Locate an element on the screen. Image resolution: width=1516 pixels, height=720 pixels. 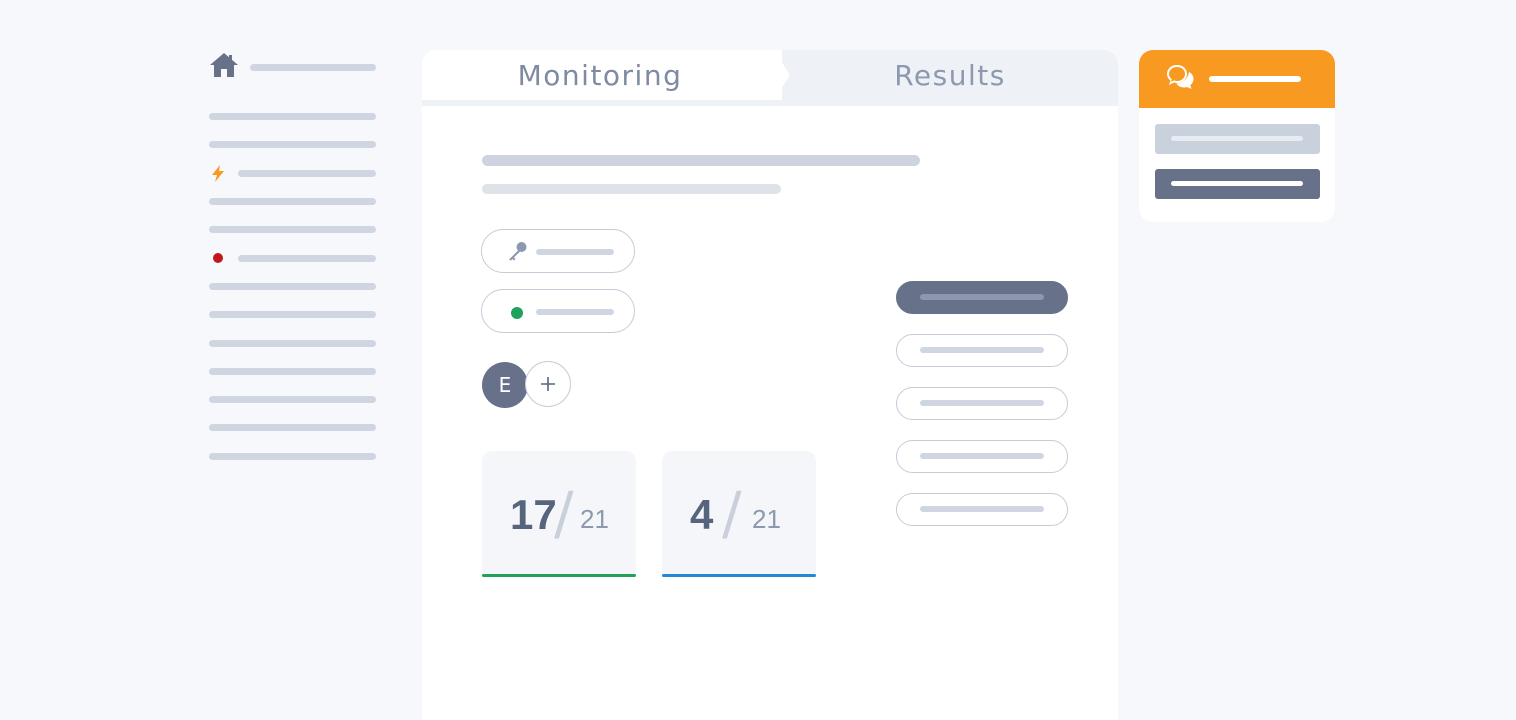
home-icon is located at coordinates (224, 65).